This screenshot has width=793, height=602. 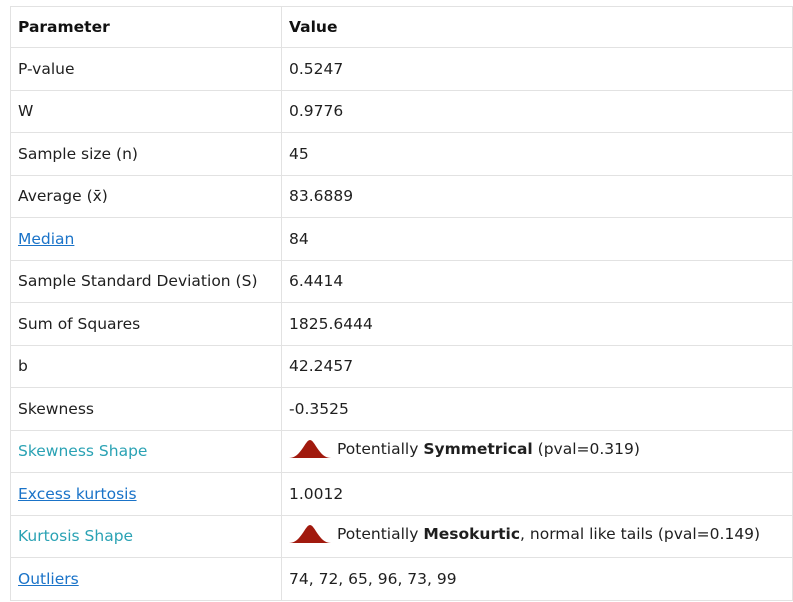 I want to click on row-value-skewness: -0.3525, so click(x=537, y=409).